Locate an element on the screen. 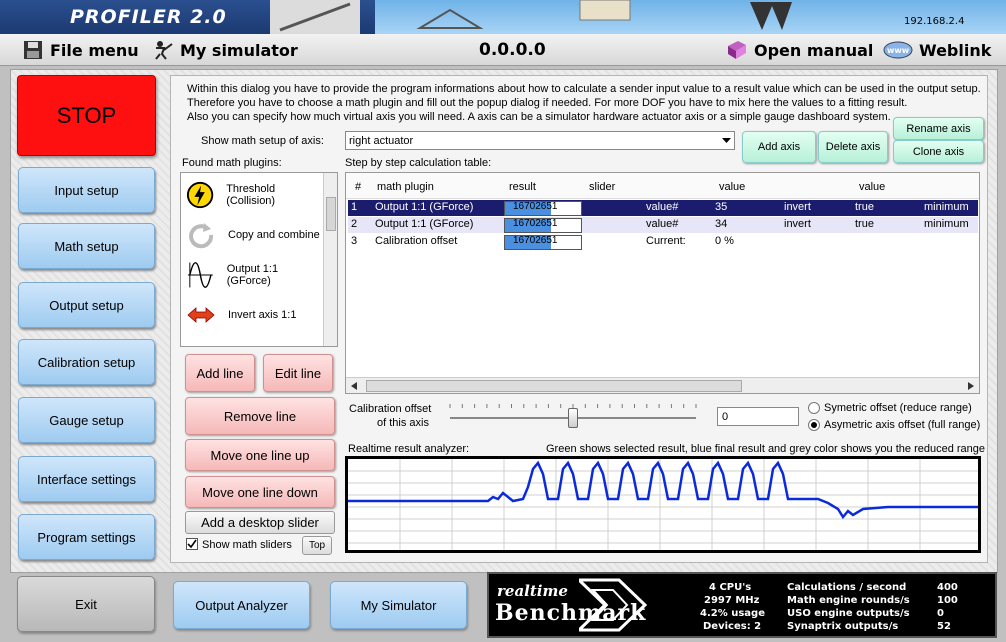 Image resolution: width=1006 pixels, height=642 pixels. axis-select-label: Show math setup of axis: is located at coordinates (262, 141).